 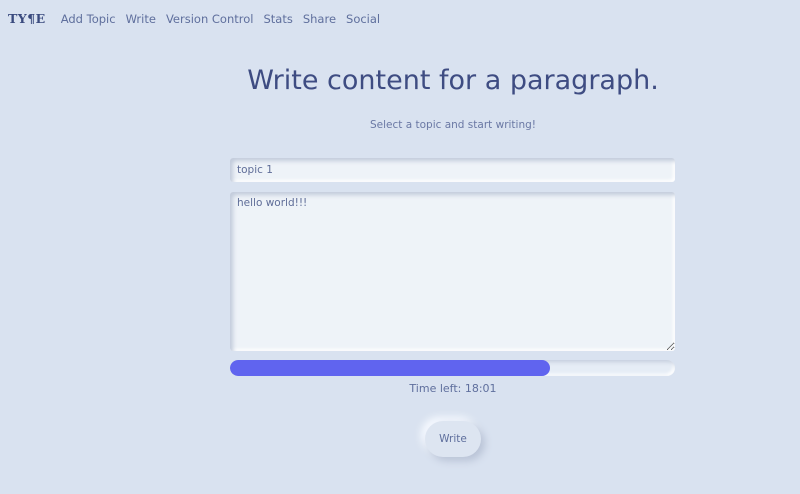 I want to click on nav-add-topic: Add Topic, so click(x=88, y=19).